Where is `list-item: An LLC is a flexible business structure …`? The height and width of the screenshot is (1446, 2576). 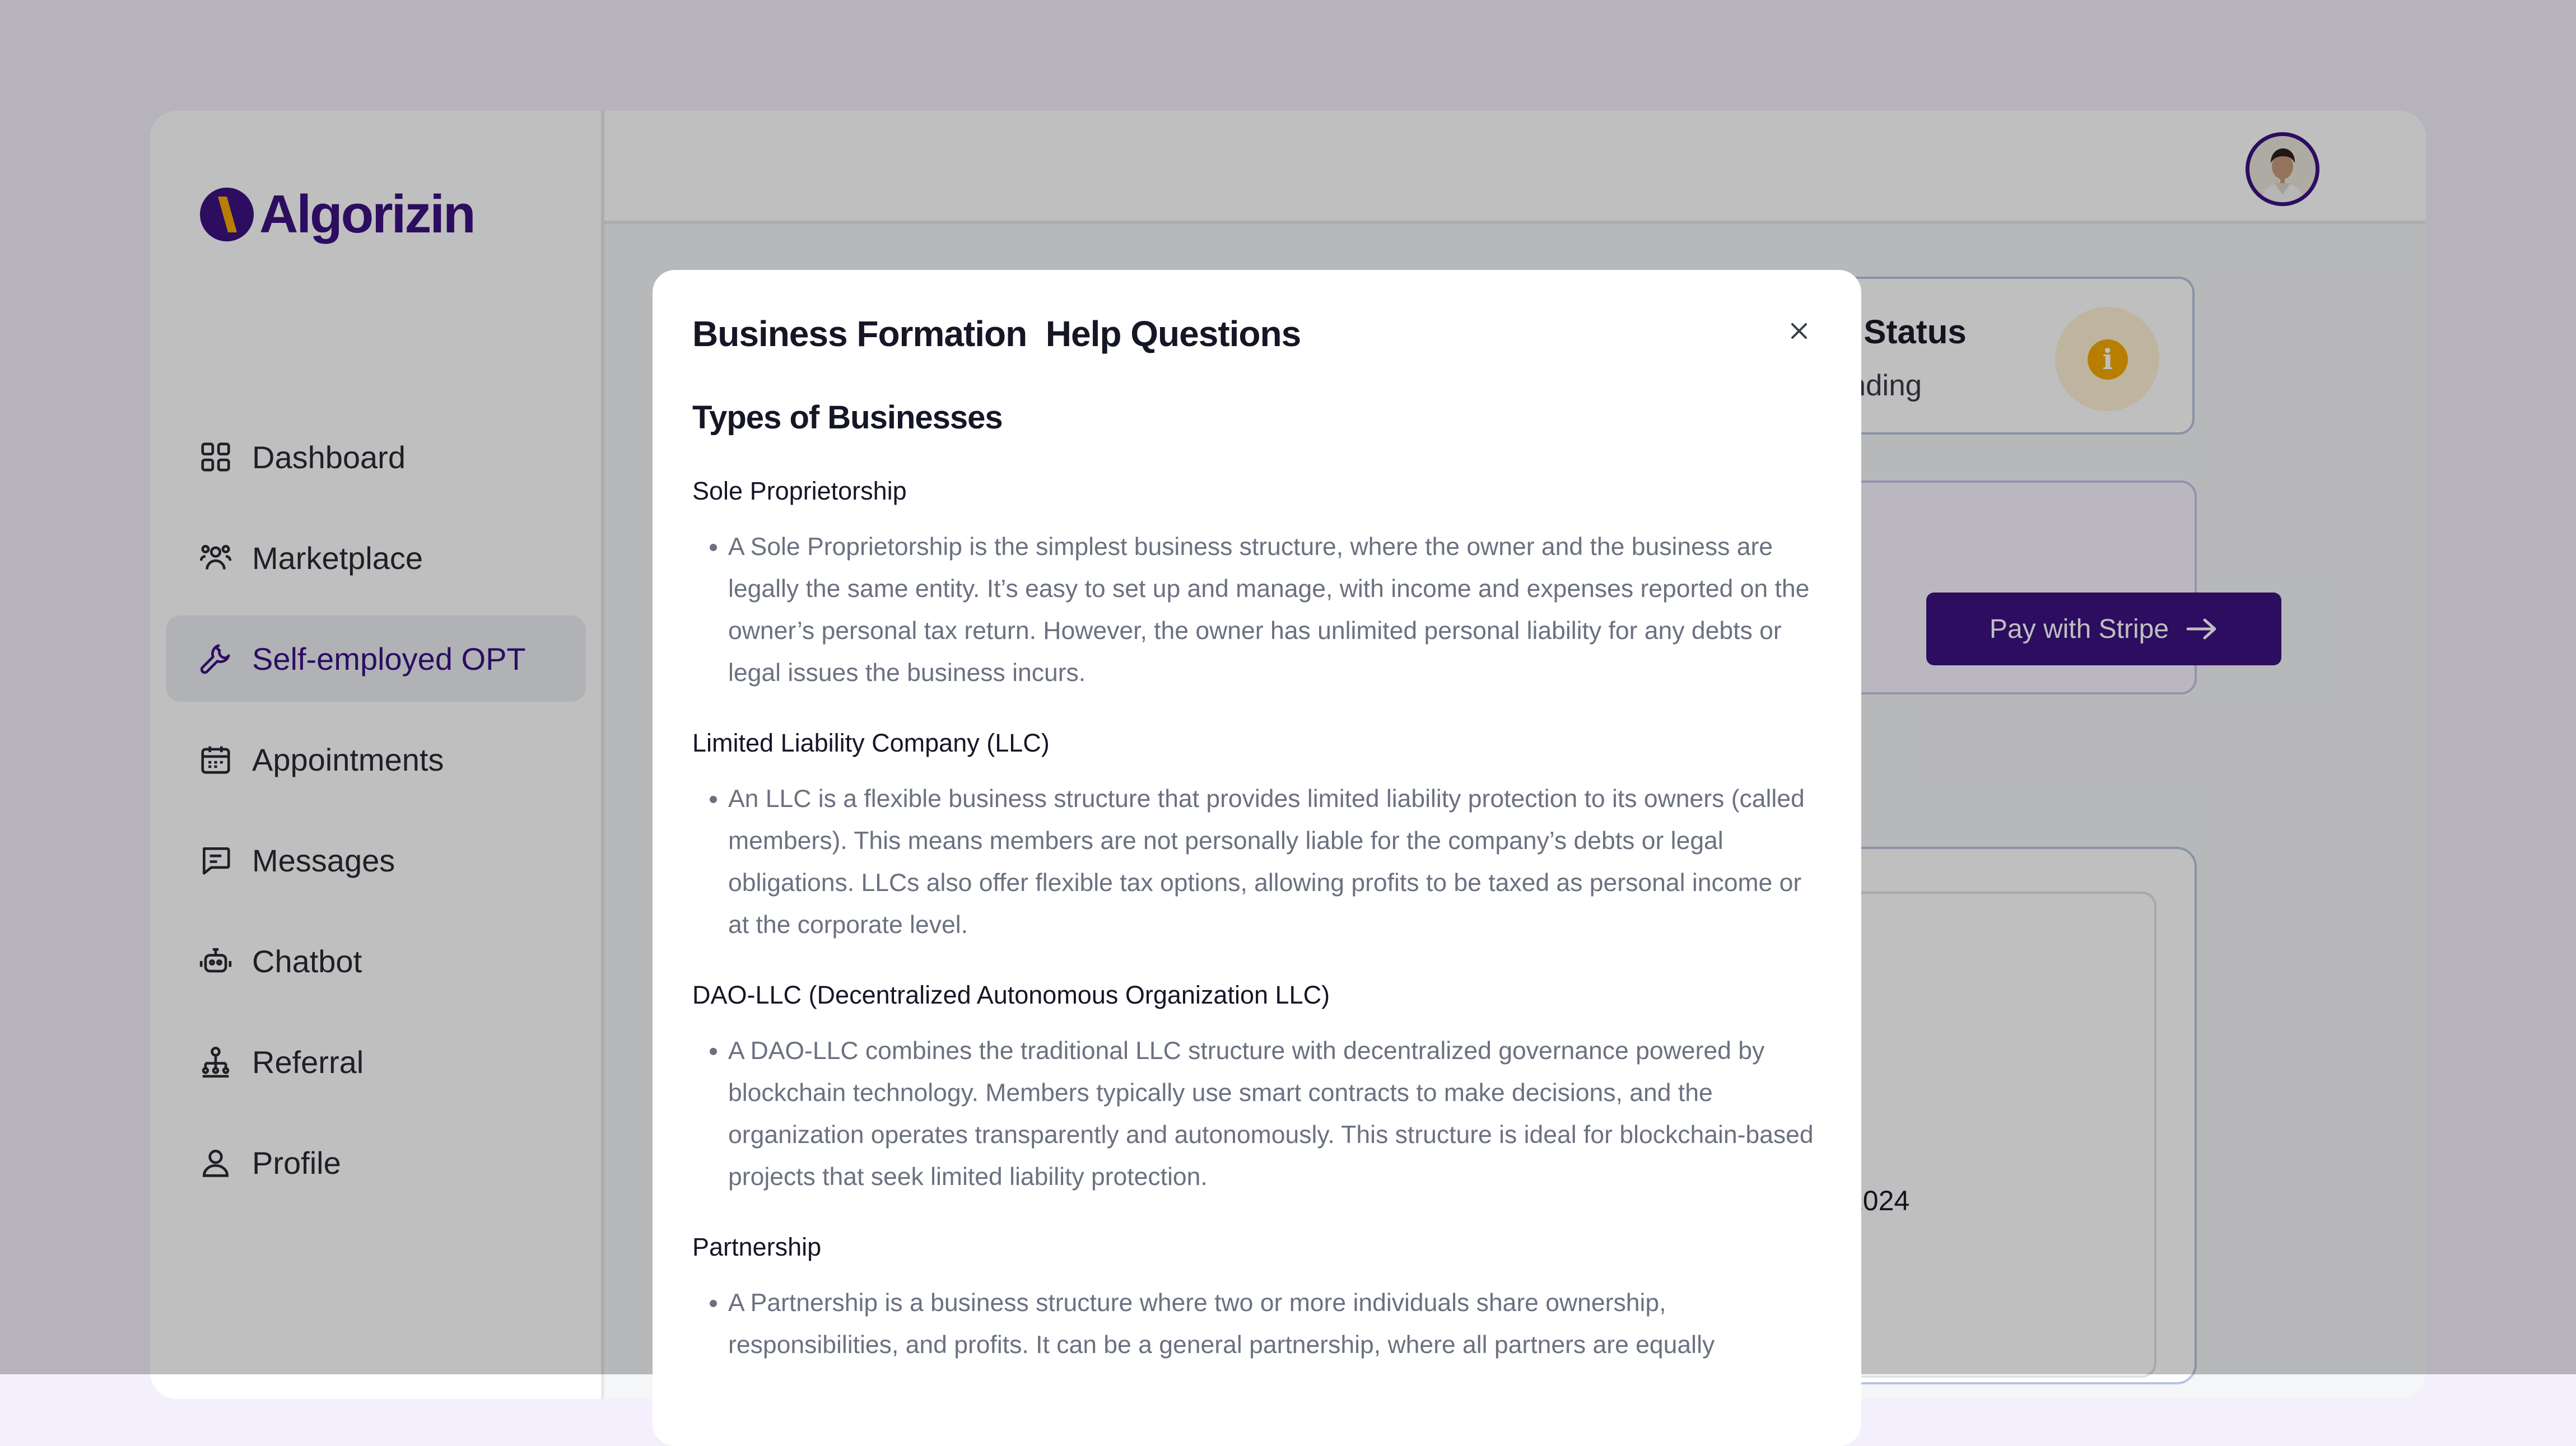 list-item: An LLC is a flexible business structure … is located at coordinates (1276, 862).